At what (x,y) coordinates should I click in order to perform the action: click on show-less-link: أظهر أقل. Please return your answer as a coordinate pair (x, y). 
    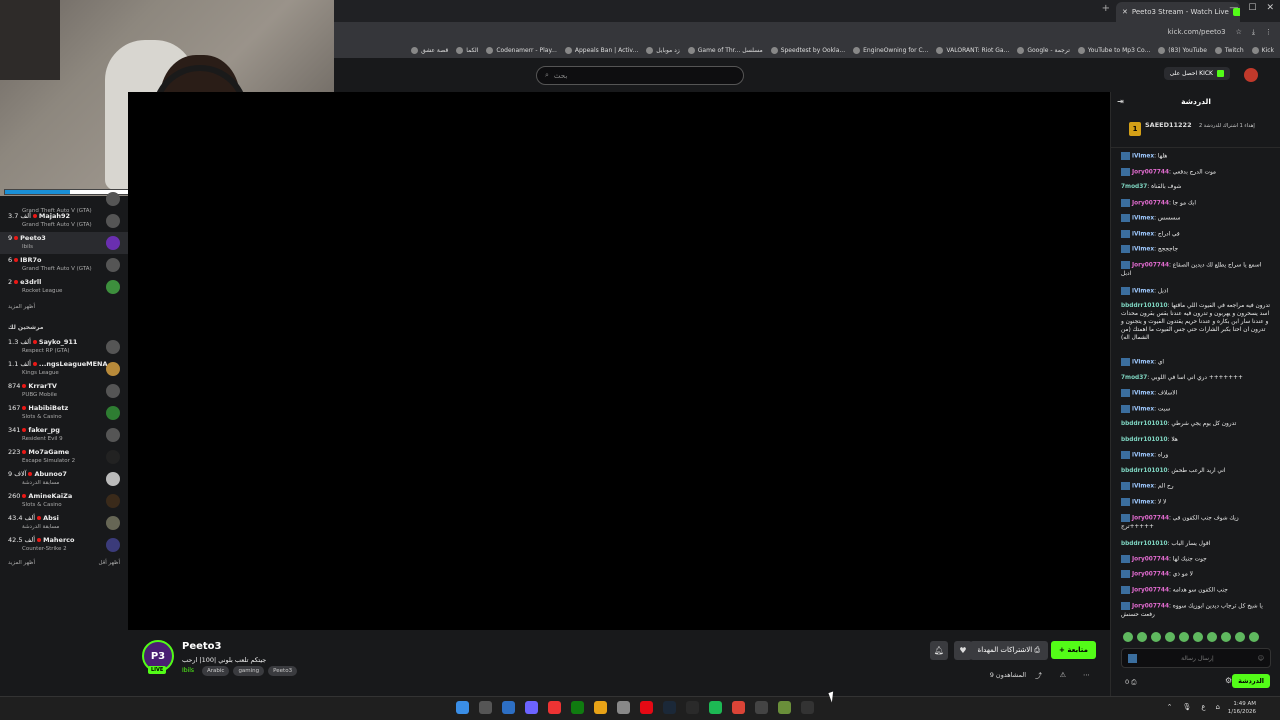
    Looking at the image, I should click on (109, 563).